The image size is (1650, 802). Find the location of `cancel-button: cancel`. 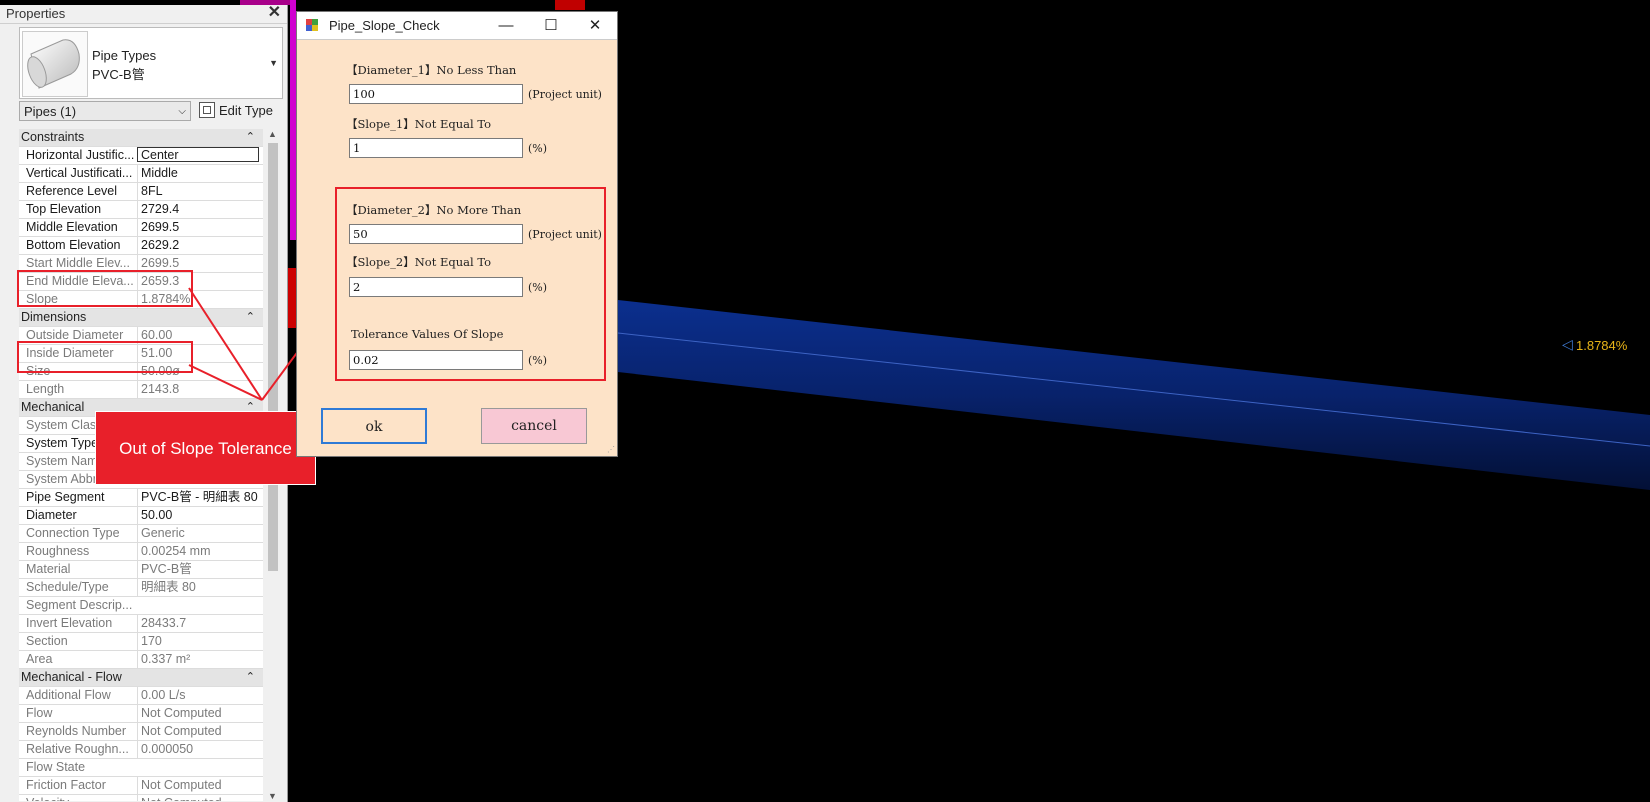

cancel-button: cancel is located at coordinates (534, 426).